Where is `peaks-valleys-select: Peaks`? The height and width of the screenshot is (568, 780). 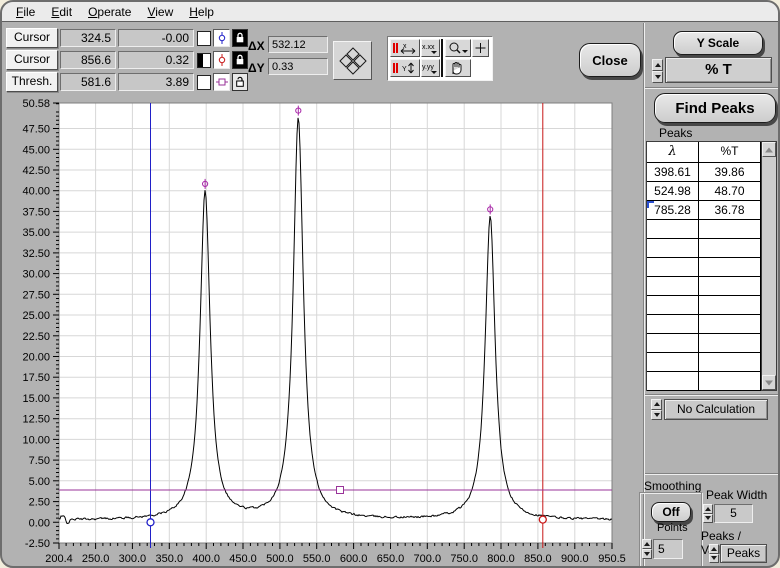 peaks-valleys-select: Peaks is located at coordinates (743, 553).